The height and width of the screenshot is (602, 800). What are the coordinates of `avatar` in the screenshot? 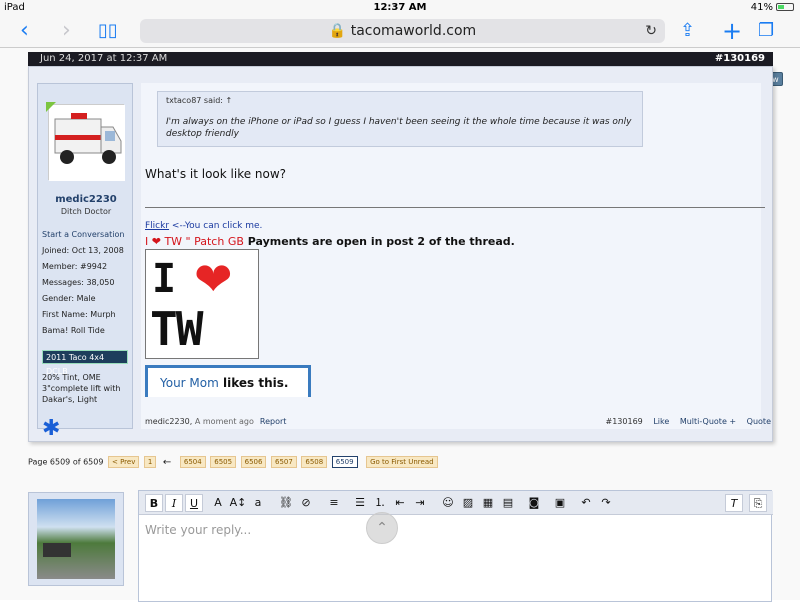 It's located at (86, 142).